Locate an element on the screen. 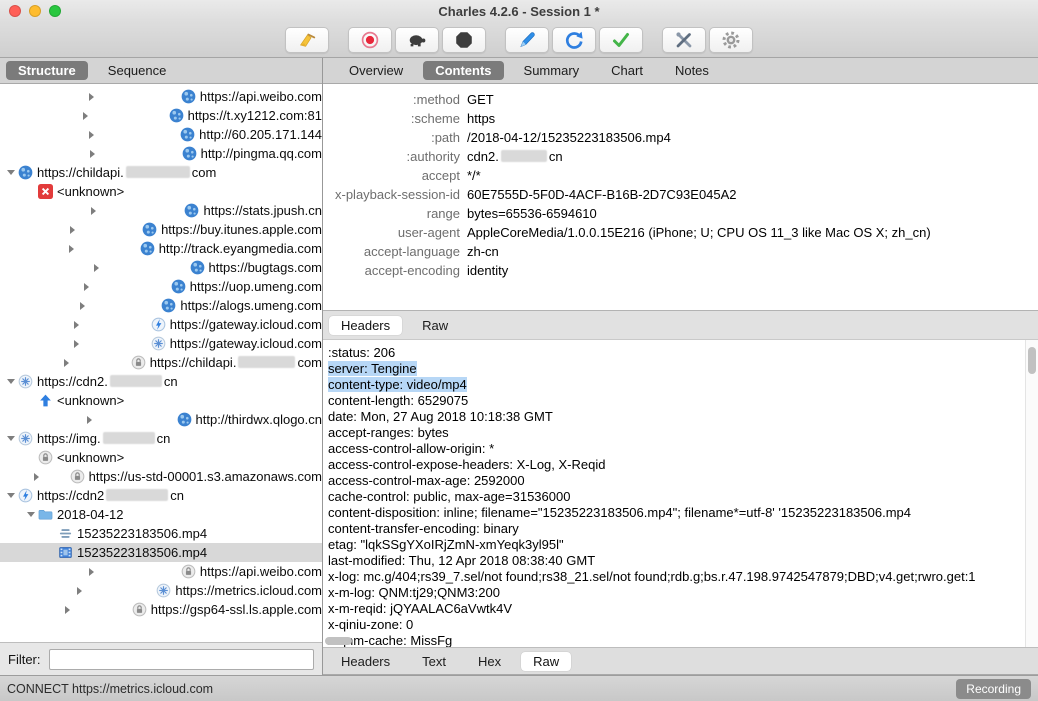 Image resolution: width=1038 pixels, height=701 pixels. tree-row: http://thirdwx.qlogo.cn is located at coordinates (161, 419).